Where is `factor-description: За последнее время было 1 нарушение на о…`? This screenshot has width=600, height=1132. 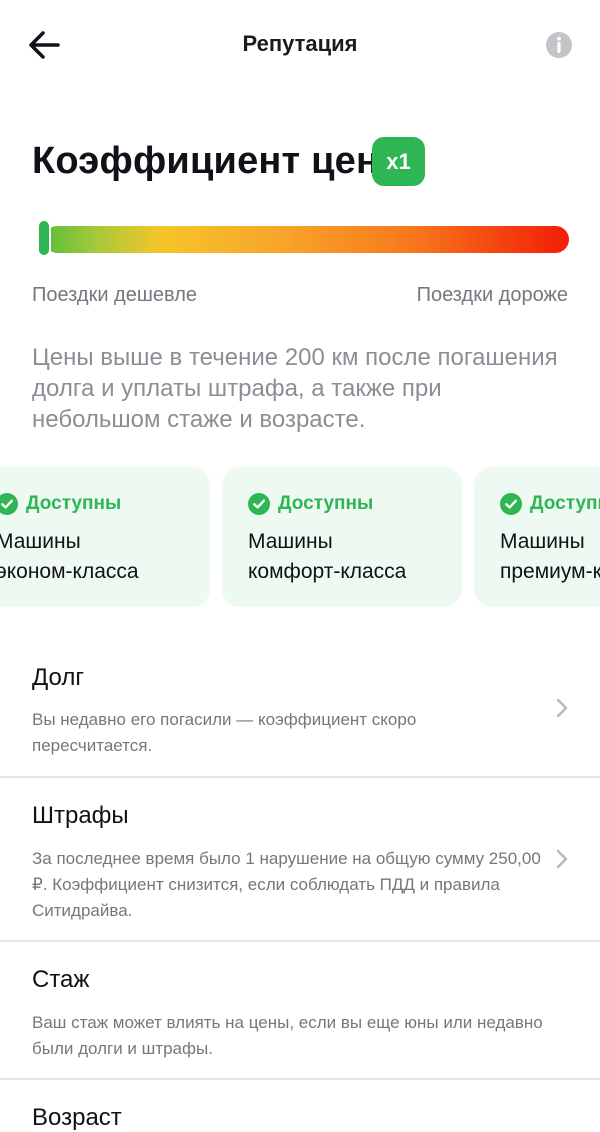 factor-description: За последнее время было 1 нарушение на о… is located at coordinates (286, 884).